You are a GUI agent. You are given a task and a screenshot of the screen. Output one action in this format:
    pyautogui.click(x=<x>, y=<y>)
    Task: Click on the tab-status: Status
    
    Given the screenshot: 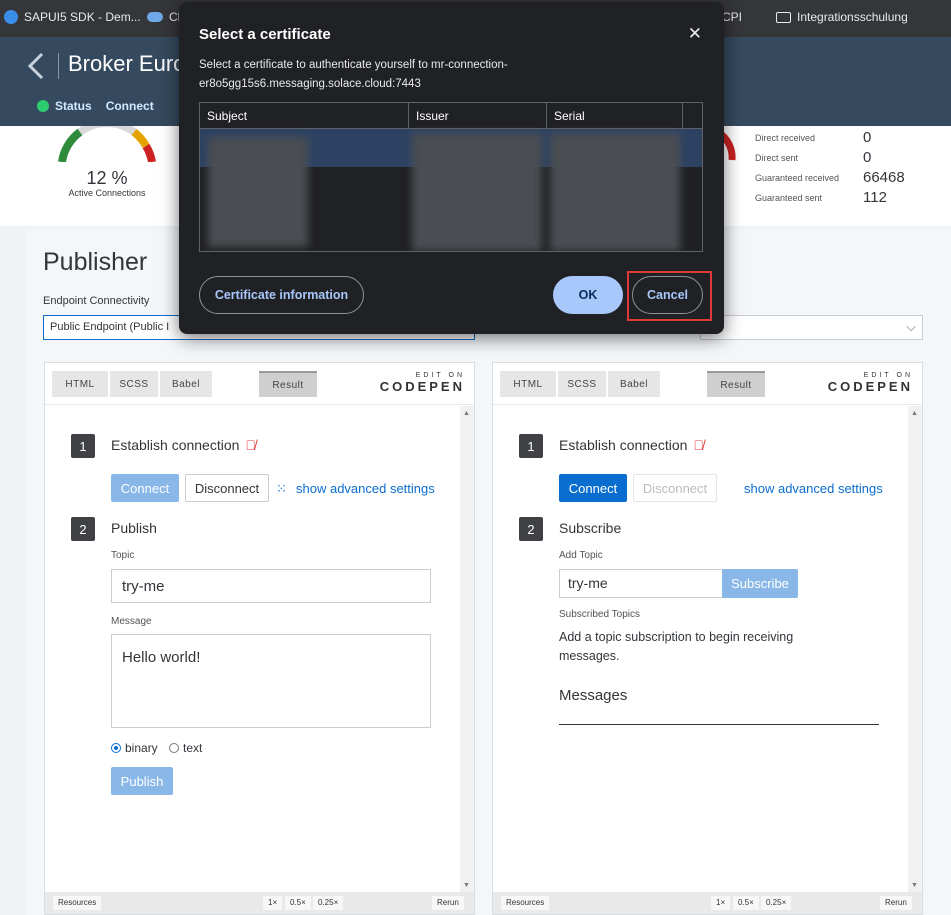 What is the action you would take?
    pyautogui.click(x=64, y=106)
    